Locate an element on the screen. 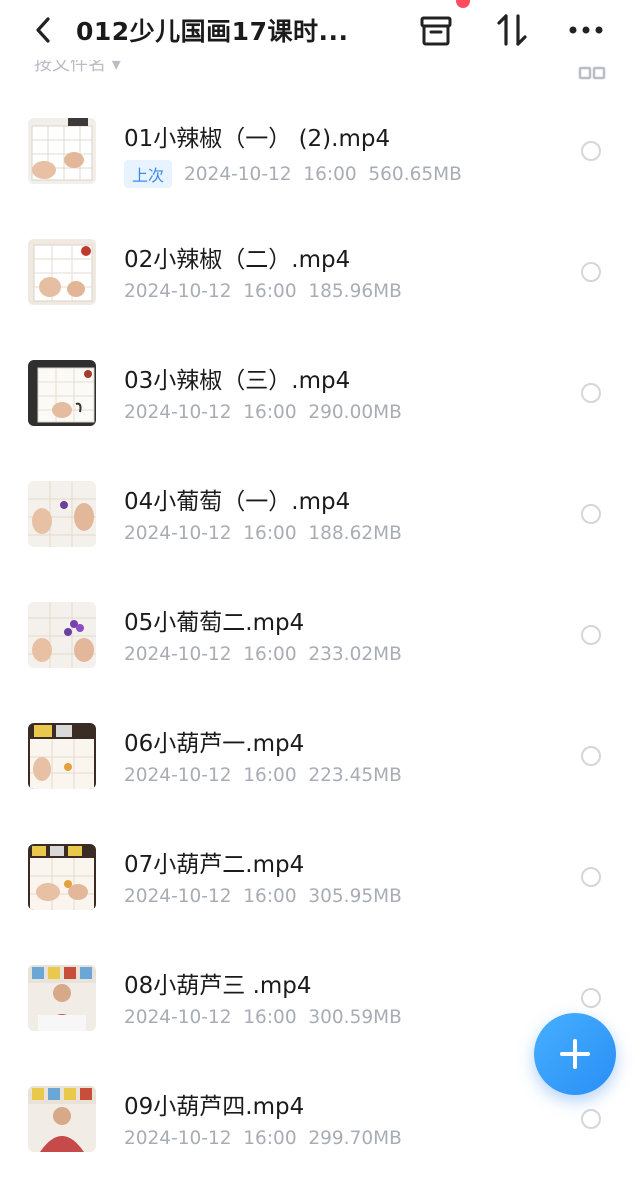  file-name: 03小辣椒（三）.mp4 is located at coordinates (237, 381).